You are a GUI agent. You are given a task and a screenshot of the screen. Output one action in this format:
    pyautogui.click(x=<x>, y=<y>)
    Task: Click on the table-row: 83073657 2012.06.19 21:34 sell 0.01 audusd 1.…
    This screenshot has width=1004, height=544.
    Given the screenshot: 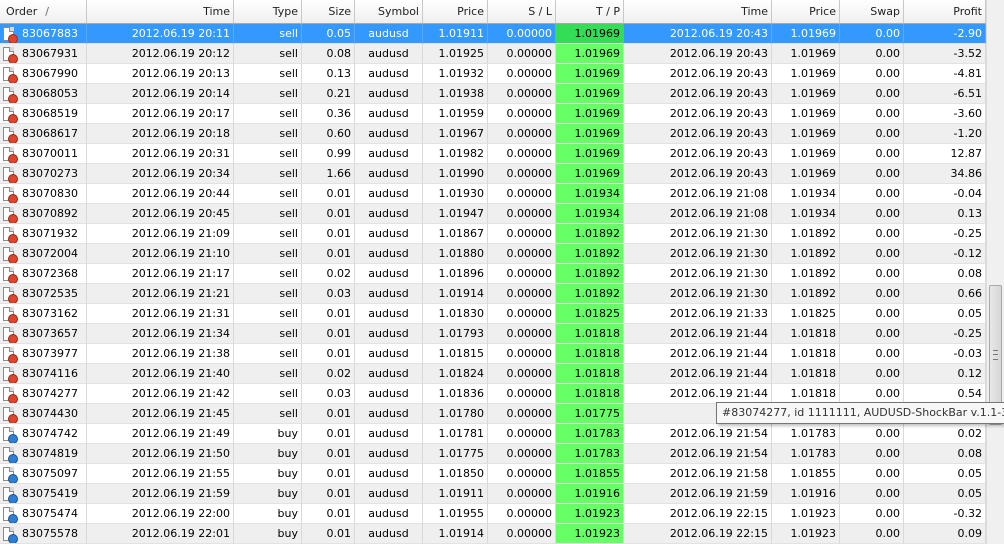 What is the action you would take?
    pyautogui.click(x=493, y=334)
    